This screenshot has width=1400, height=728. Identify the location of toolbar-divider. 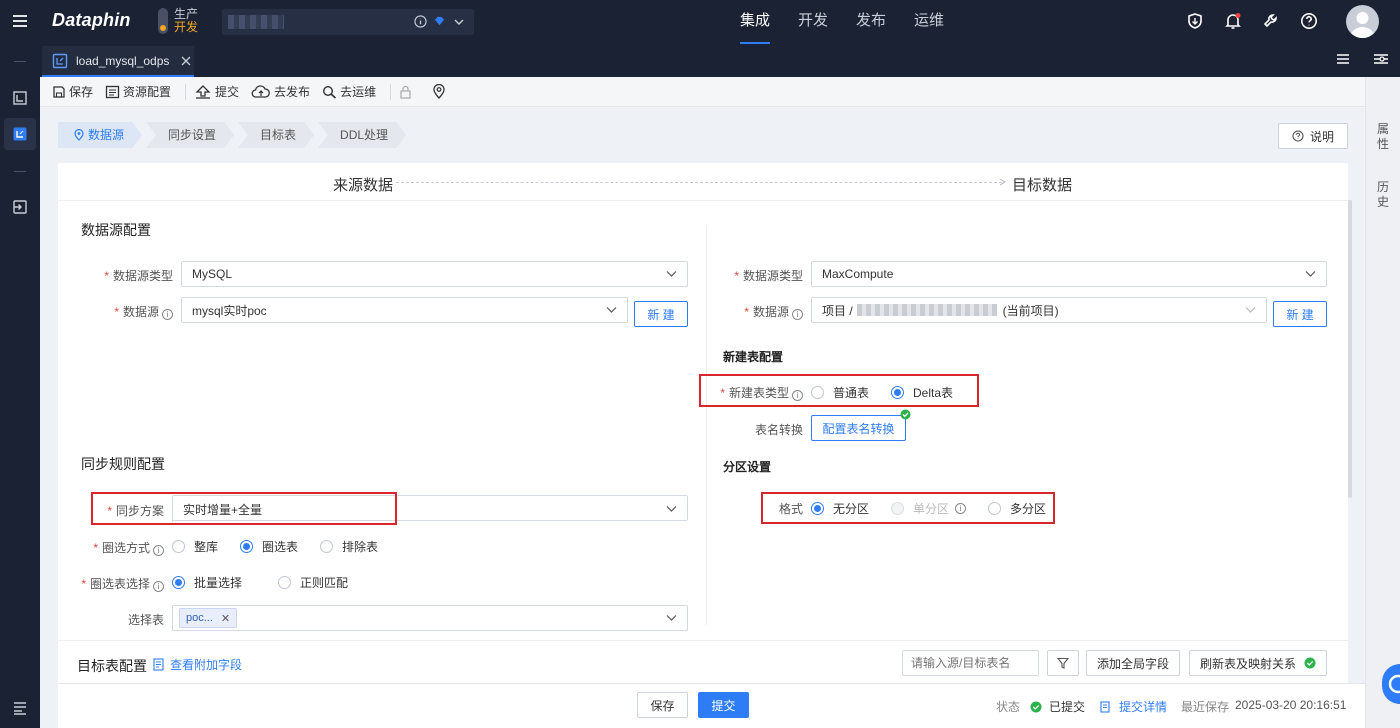
(391, 91).